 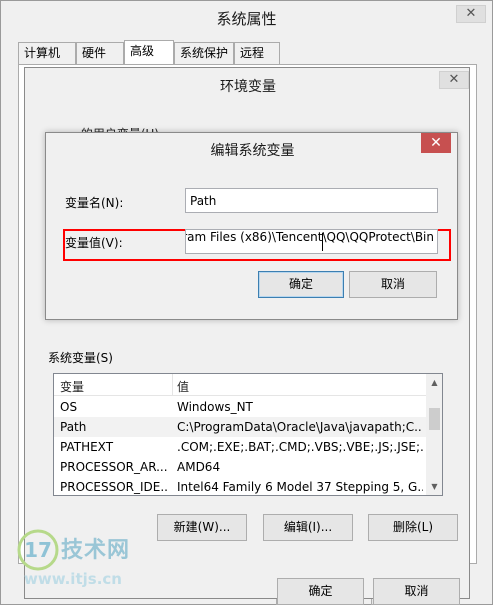 I want to click on delete-system-variable-button: 删除(L), so click(x=413, y=527).